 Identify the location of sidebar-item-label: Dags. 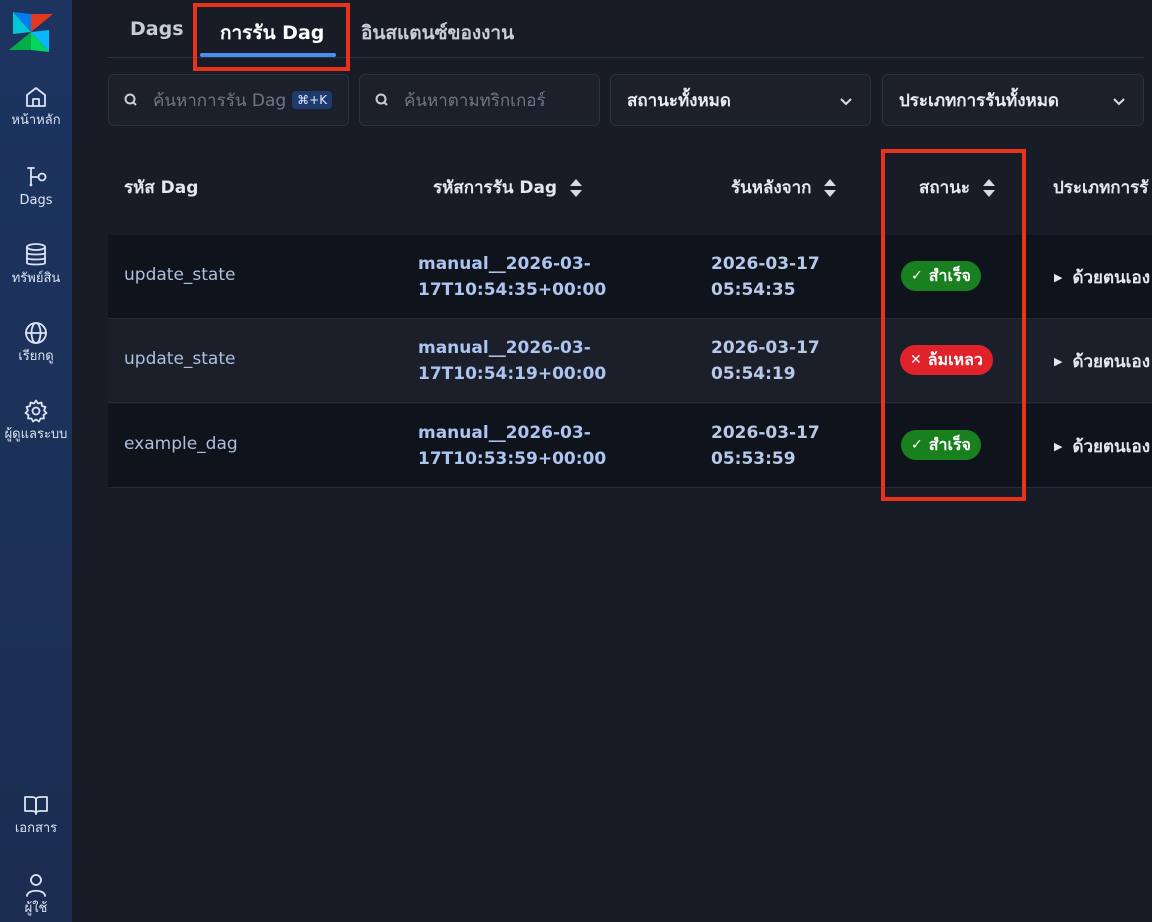
(36, 200).